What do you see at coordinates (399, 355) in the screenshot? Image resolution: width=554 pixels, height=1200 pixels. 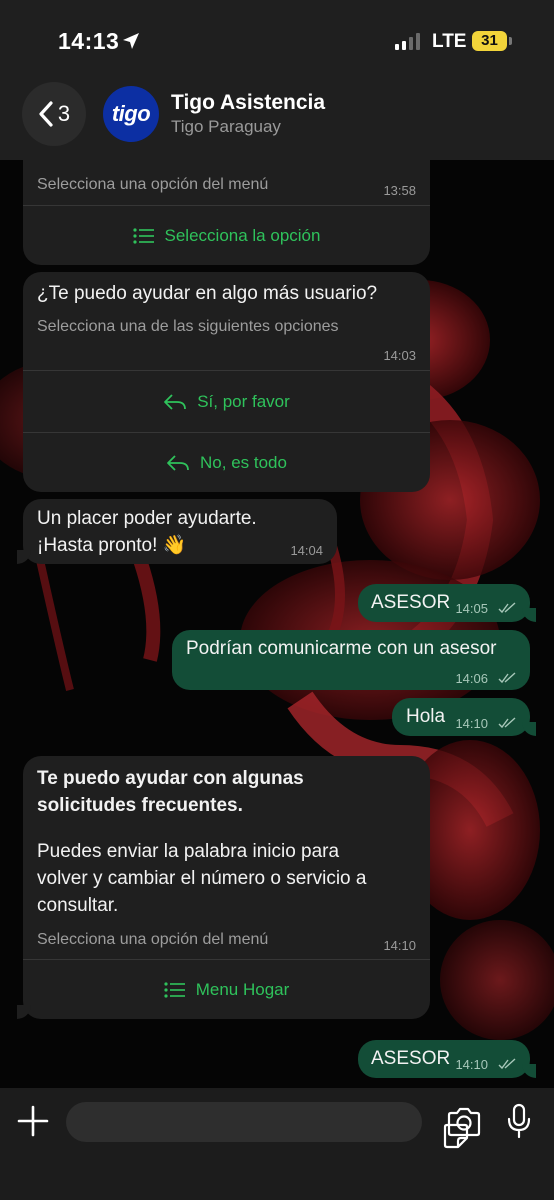 I see `message-time: 14:03` at bounding box center [399, 355].